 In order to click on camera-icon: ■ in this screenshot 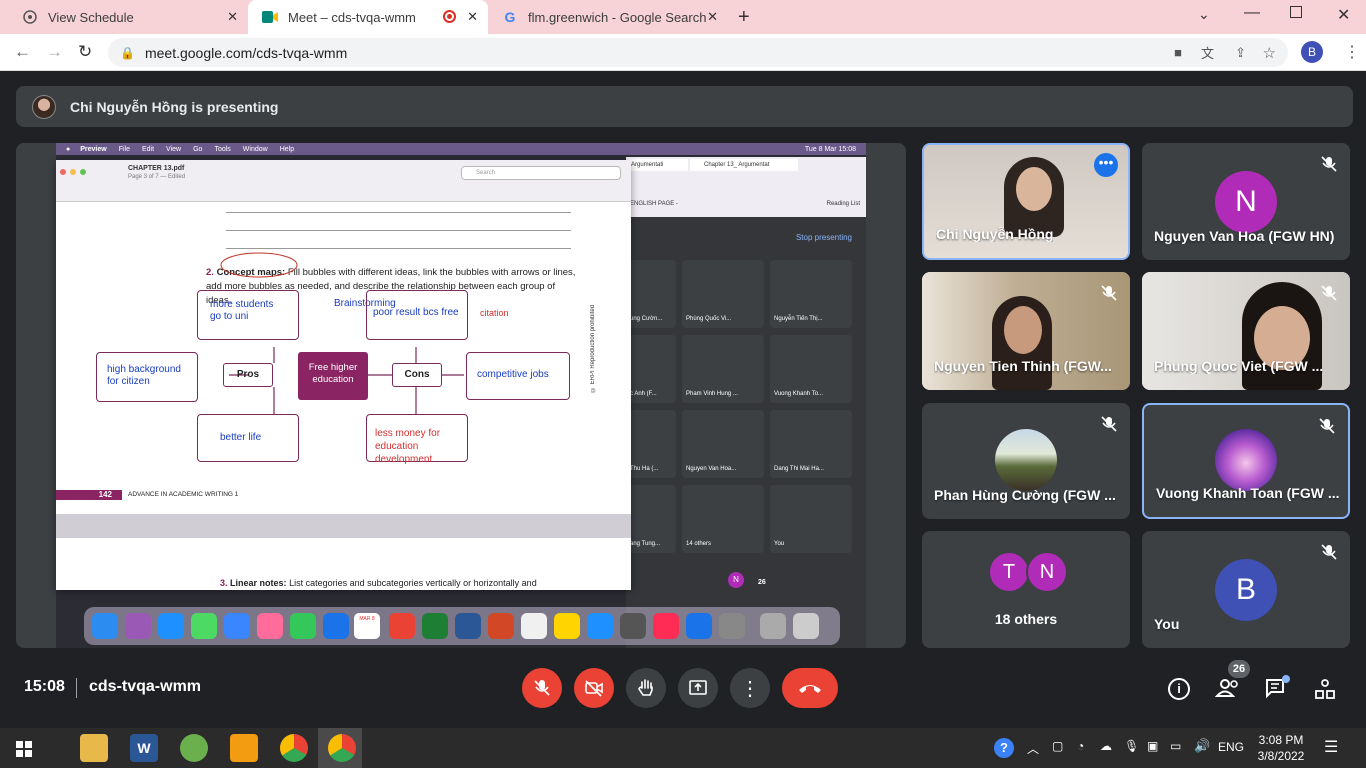, I will do `click(1178, 52)`.